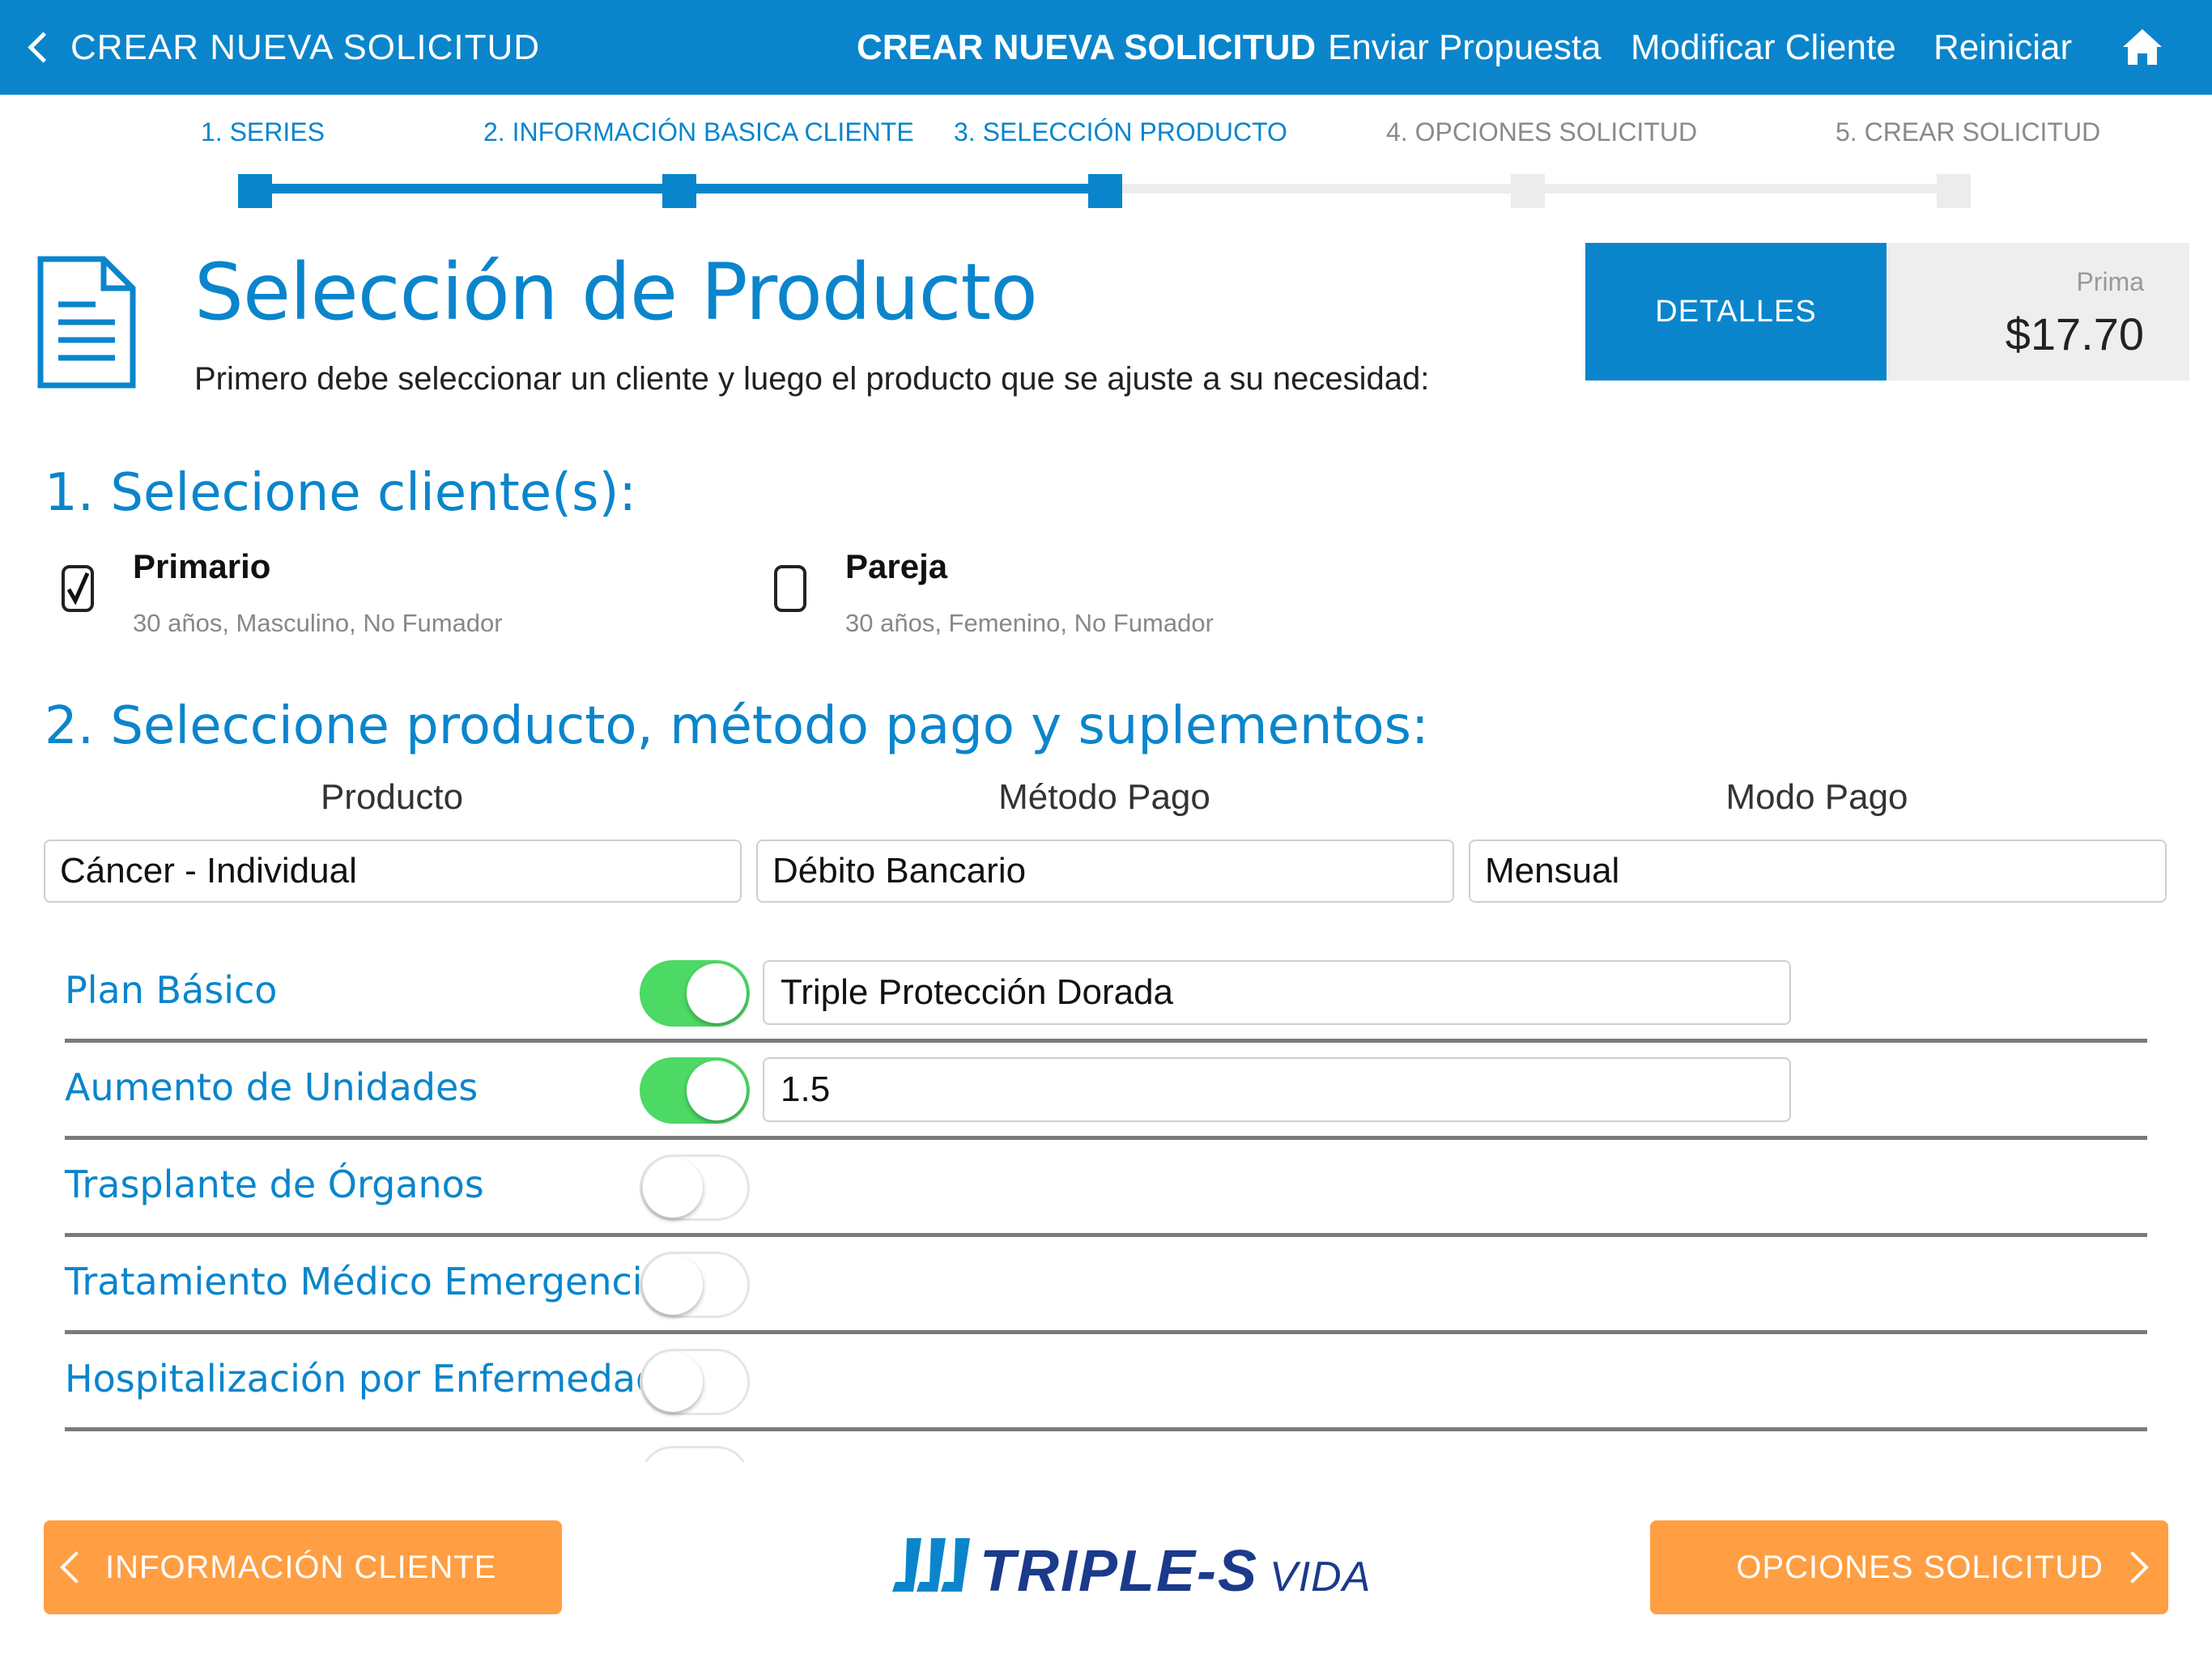  What do you see at coordinates (1541, 132) in the screenshot?
I see `step-request-options: 4. OPCIONES SOLICITUD` at bounding box center [1541, 132].